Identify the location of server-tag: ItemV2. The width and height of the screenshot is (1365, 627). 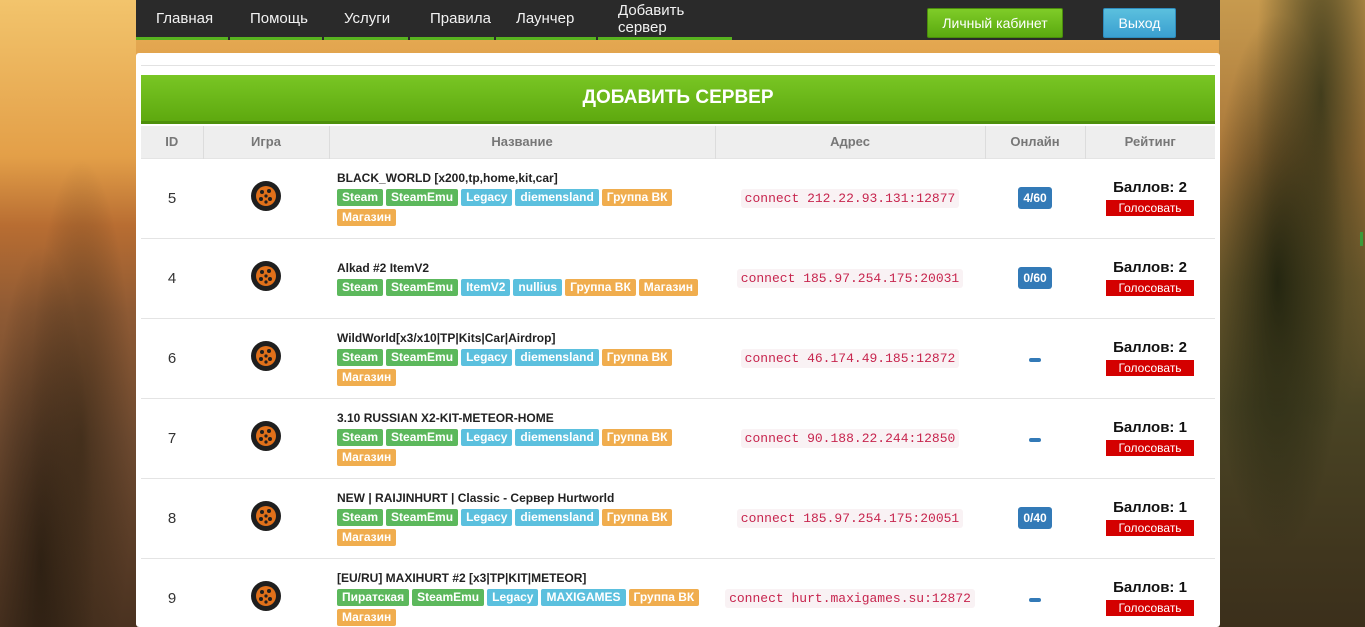
(486, 287).